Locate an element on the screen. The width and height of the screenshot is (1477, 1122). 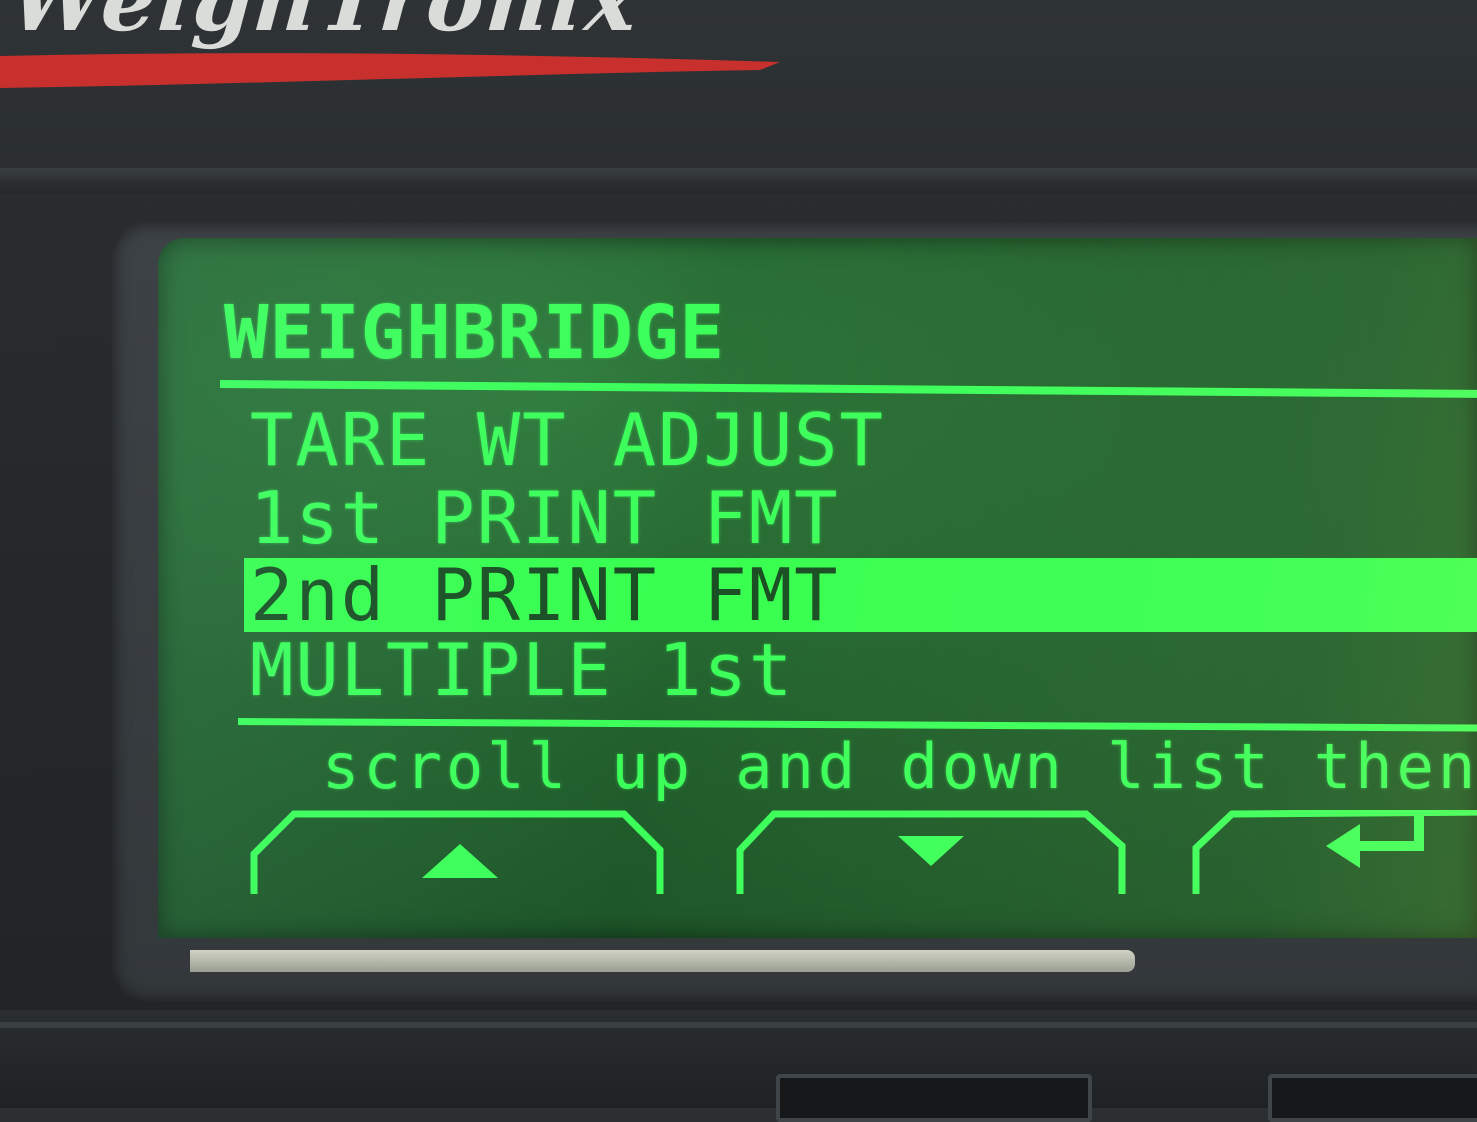
title-divider is located at coordinates (848, 389).